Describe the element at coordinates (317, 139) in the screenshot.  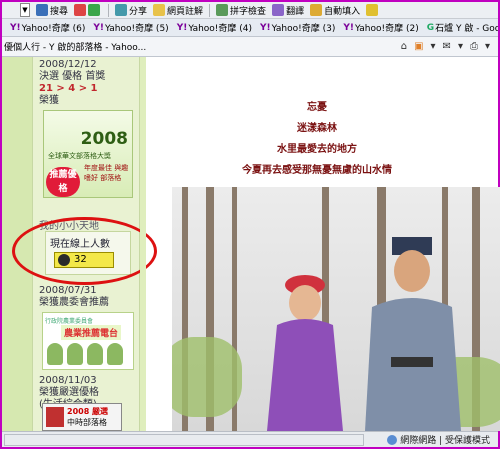
I see `poem: 忘憂 迷漾森林 水里最愛去的地方 今夏再去感受那無憂無慮的山水情` at that location.